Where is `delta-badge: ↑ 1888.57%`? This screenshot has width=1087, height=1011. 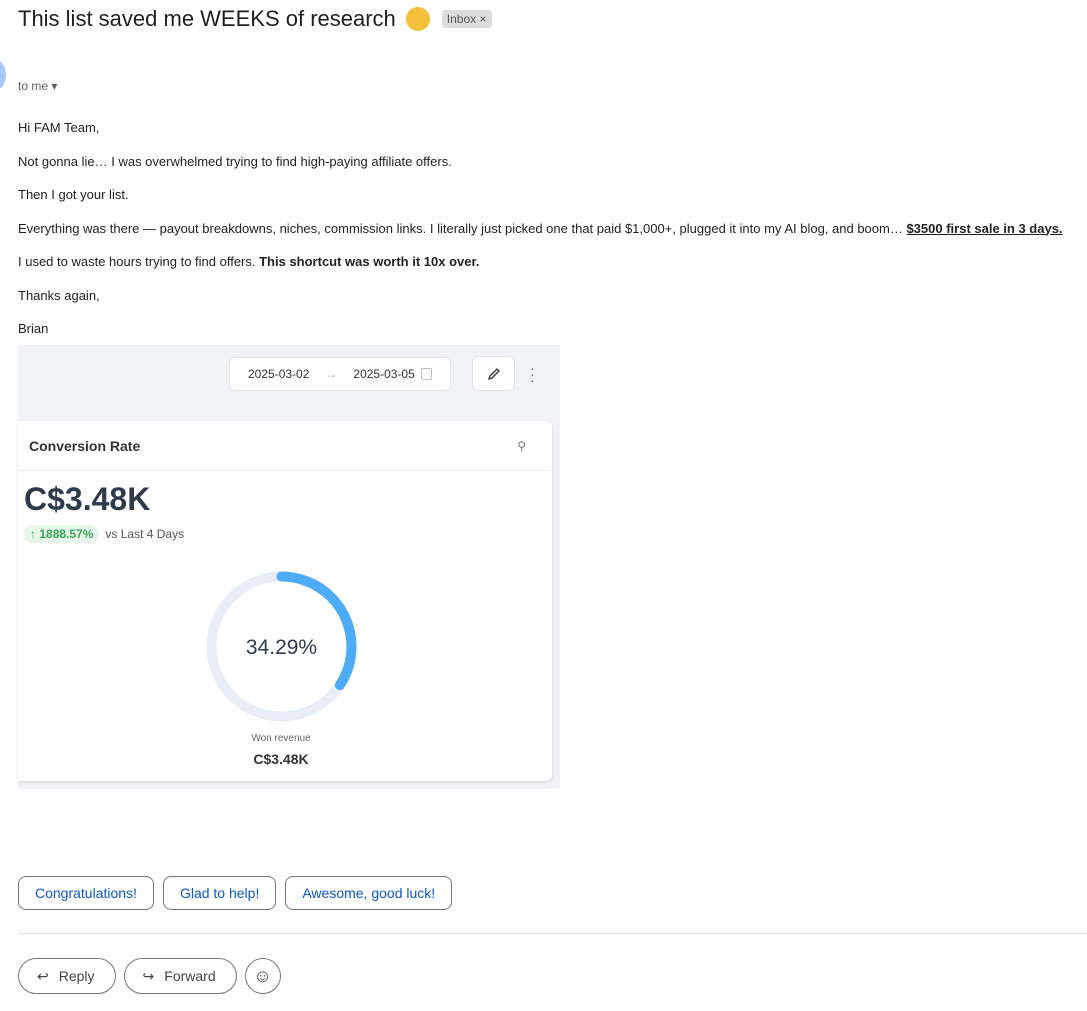
delta-badge: ↑ 1888.57% is located at coordinates (62, 534).